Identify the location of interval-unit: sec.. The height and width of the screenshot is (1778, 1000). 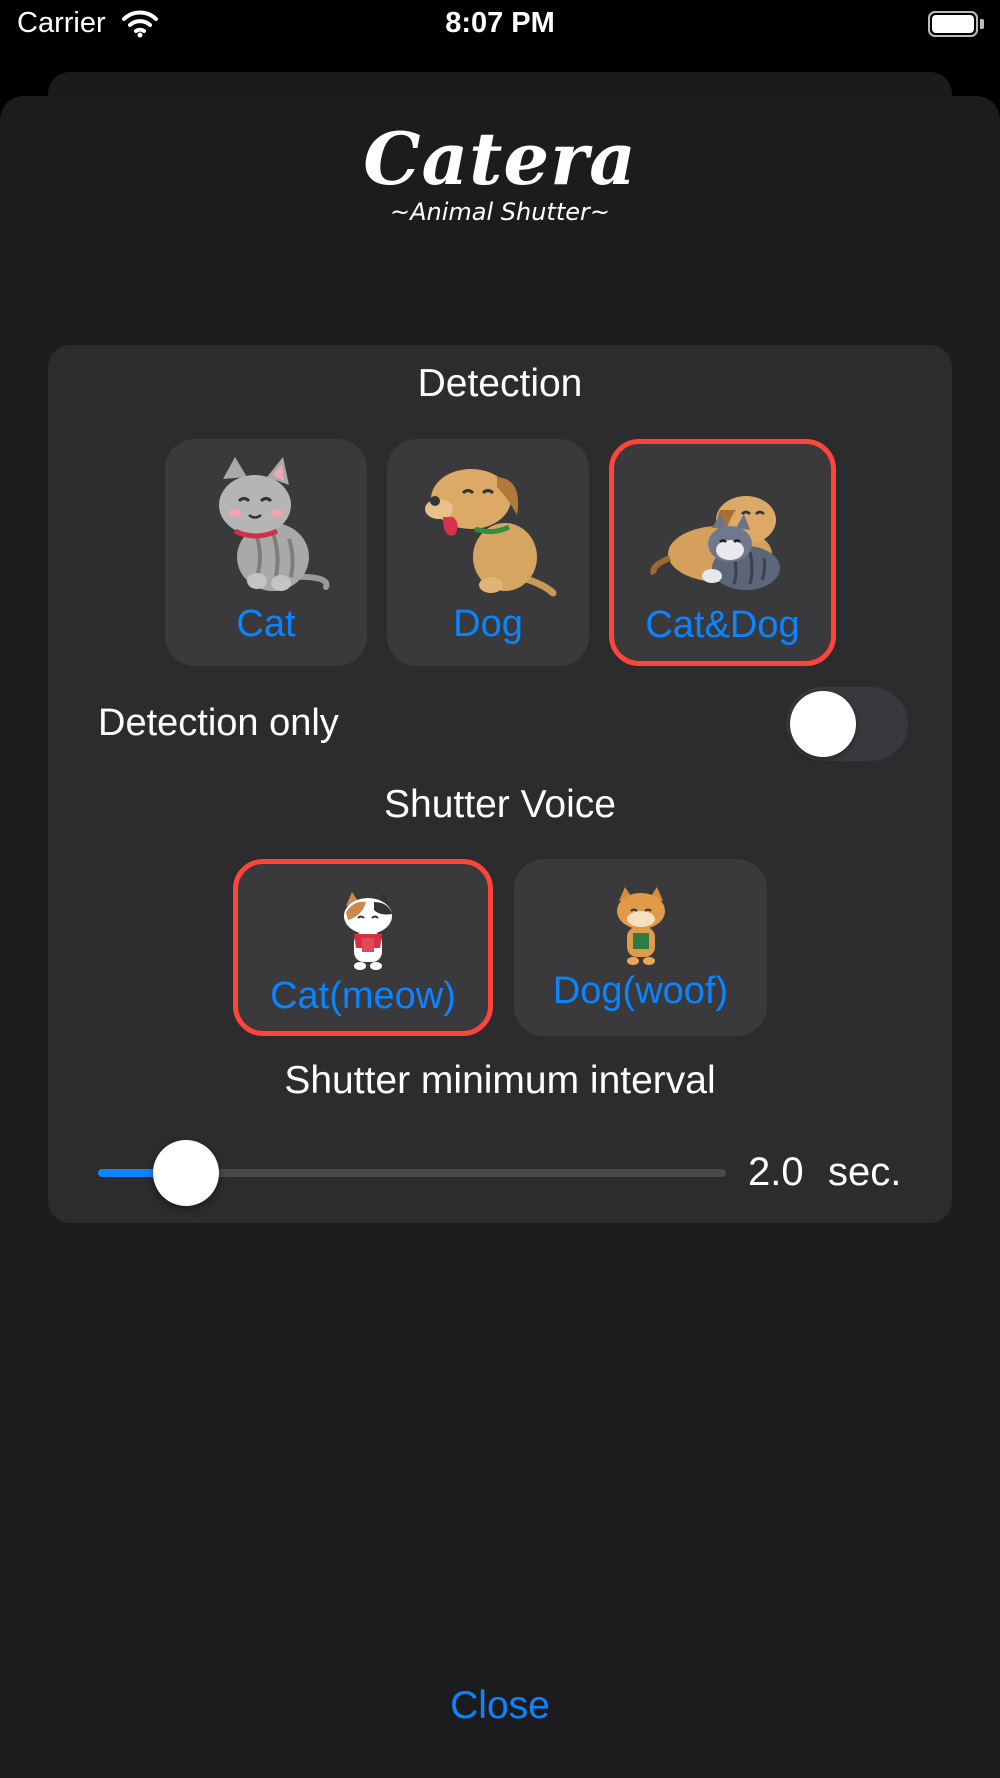
(865, 1172).